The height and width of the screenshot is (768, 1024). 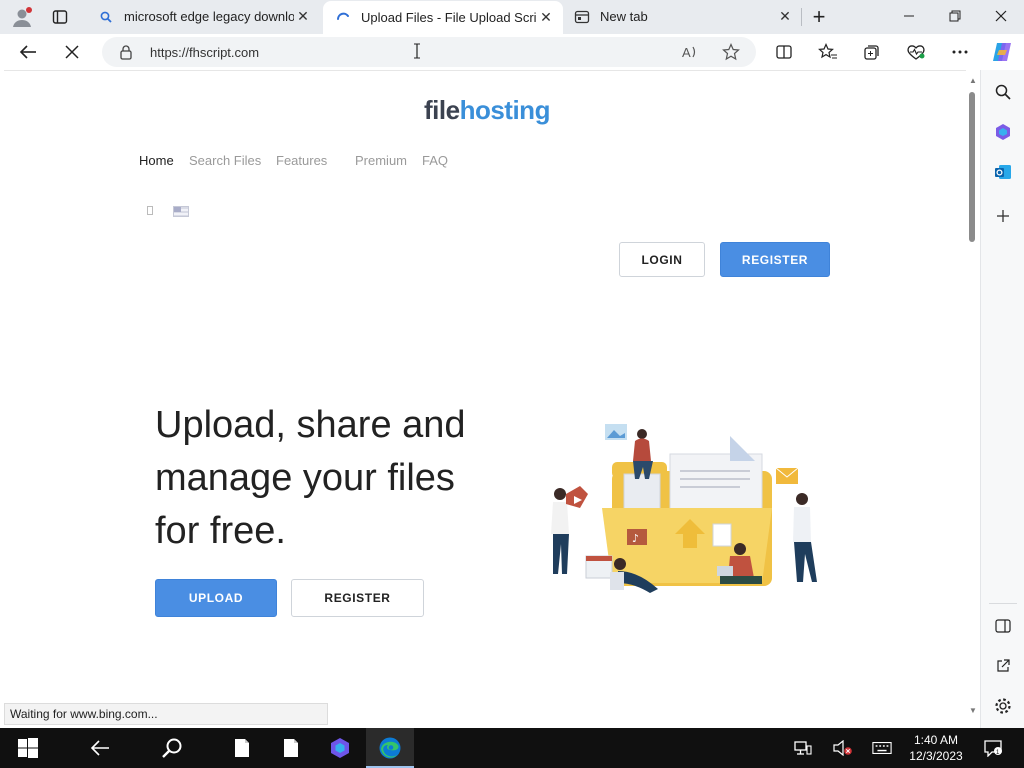 I want to click on office-icon, so click(x=1003, y=132).